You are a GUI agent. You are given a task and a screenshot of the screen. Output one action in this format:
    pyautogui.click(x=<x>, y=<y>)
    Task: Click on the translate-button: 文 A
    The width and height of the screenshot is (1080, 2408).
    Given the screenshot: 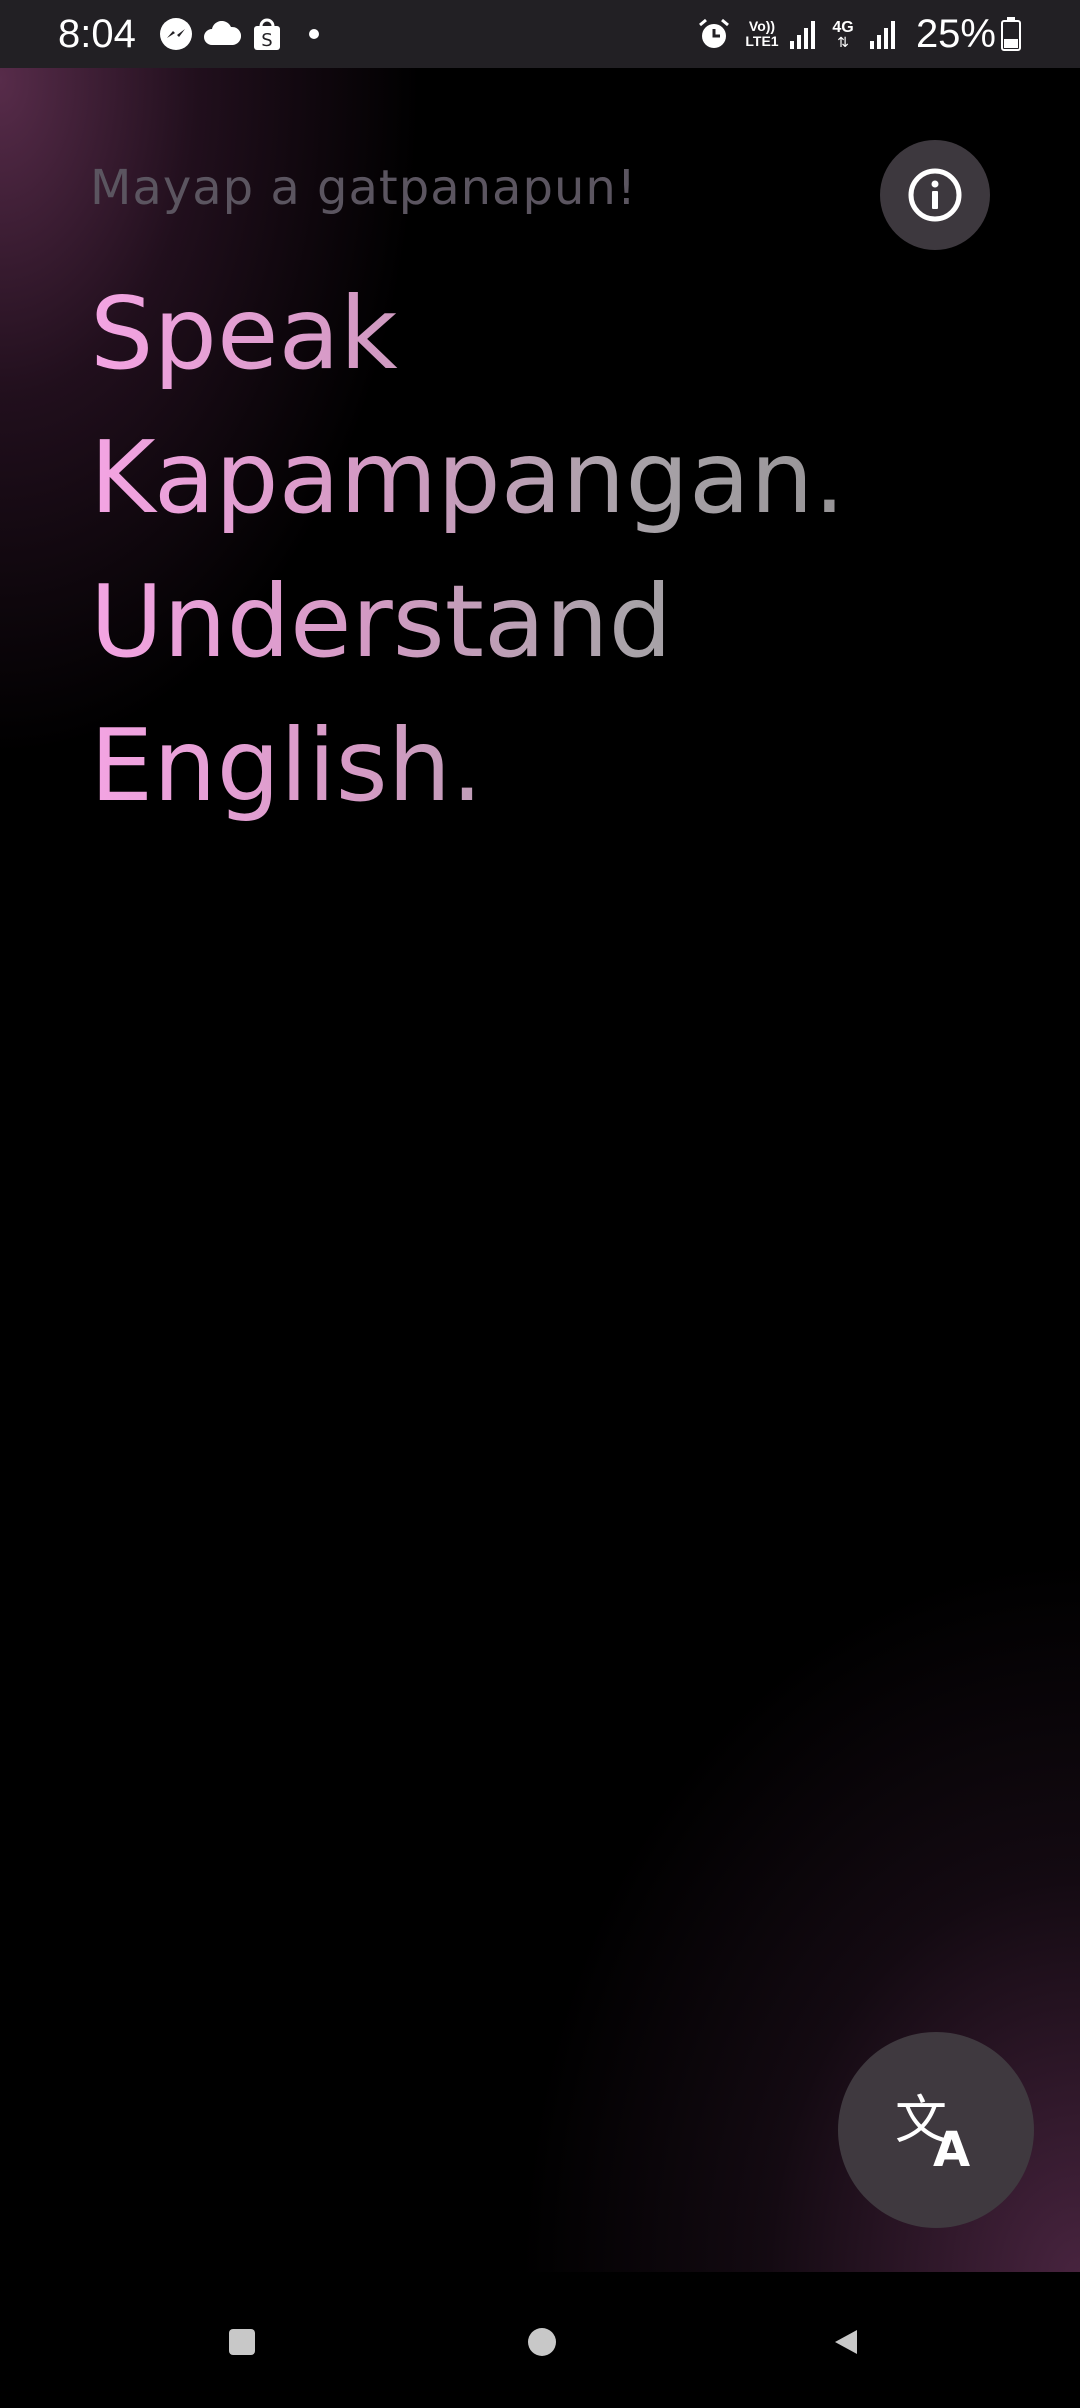 What is the action you would take?
    pyautogui.click(x=936, y=2130)
    